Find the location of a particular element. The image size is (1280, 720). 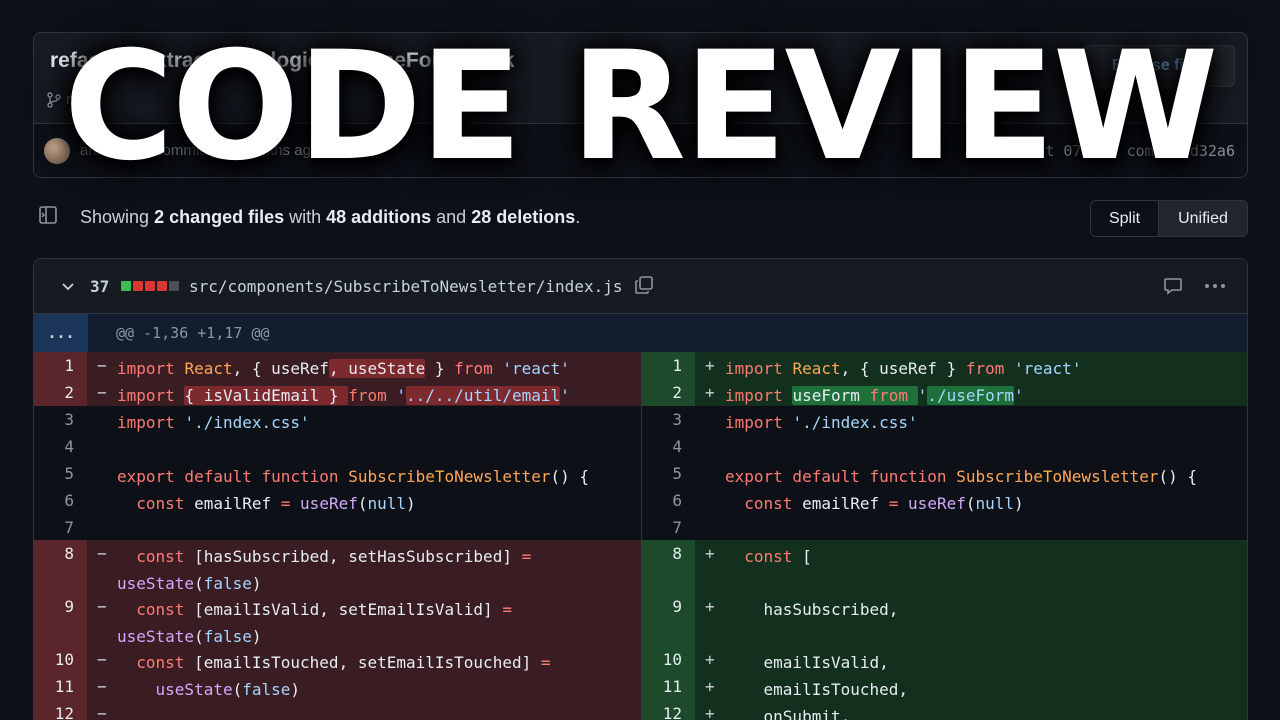

diff-row: 4 4 is located at coordinates (640, 446).